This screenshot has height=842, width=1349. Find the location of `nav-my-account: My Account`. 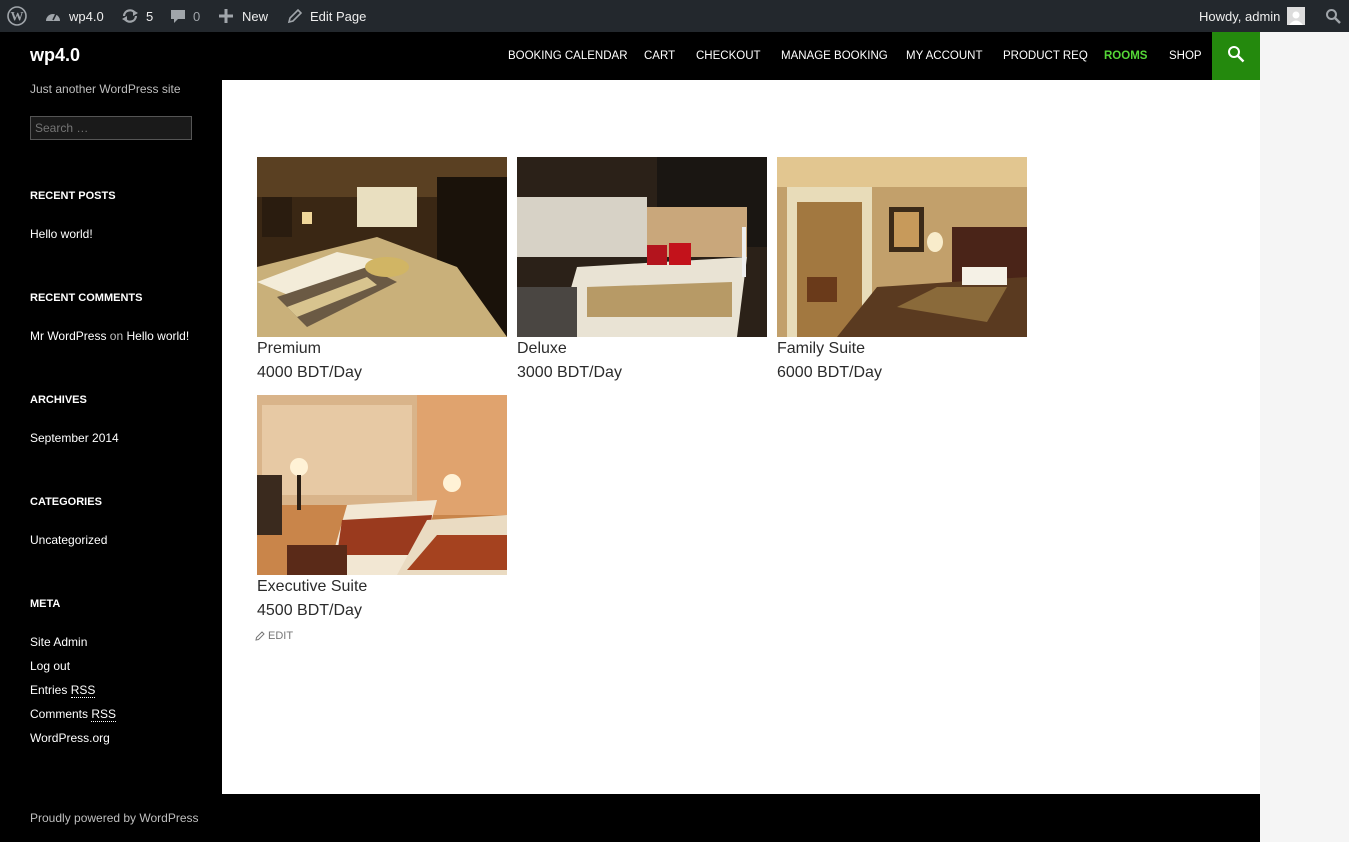

nav-my-account: My Account is located at coordinates (944, 56).